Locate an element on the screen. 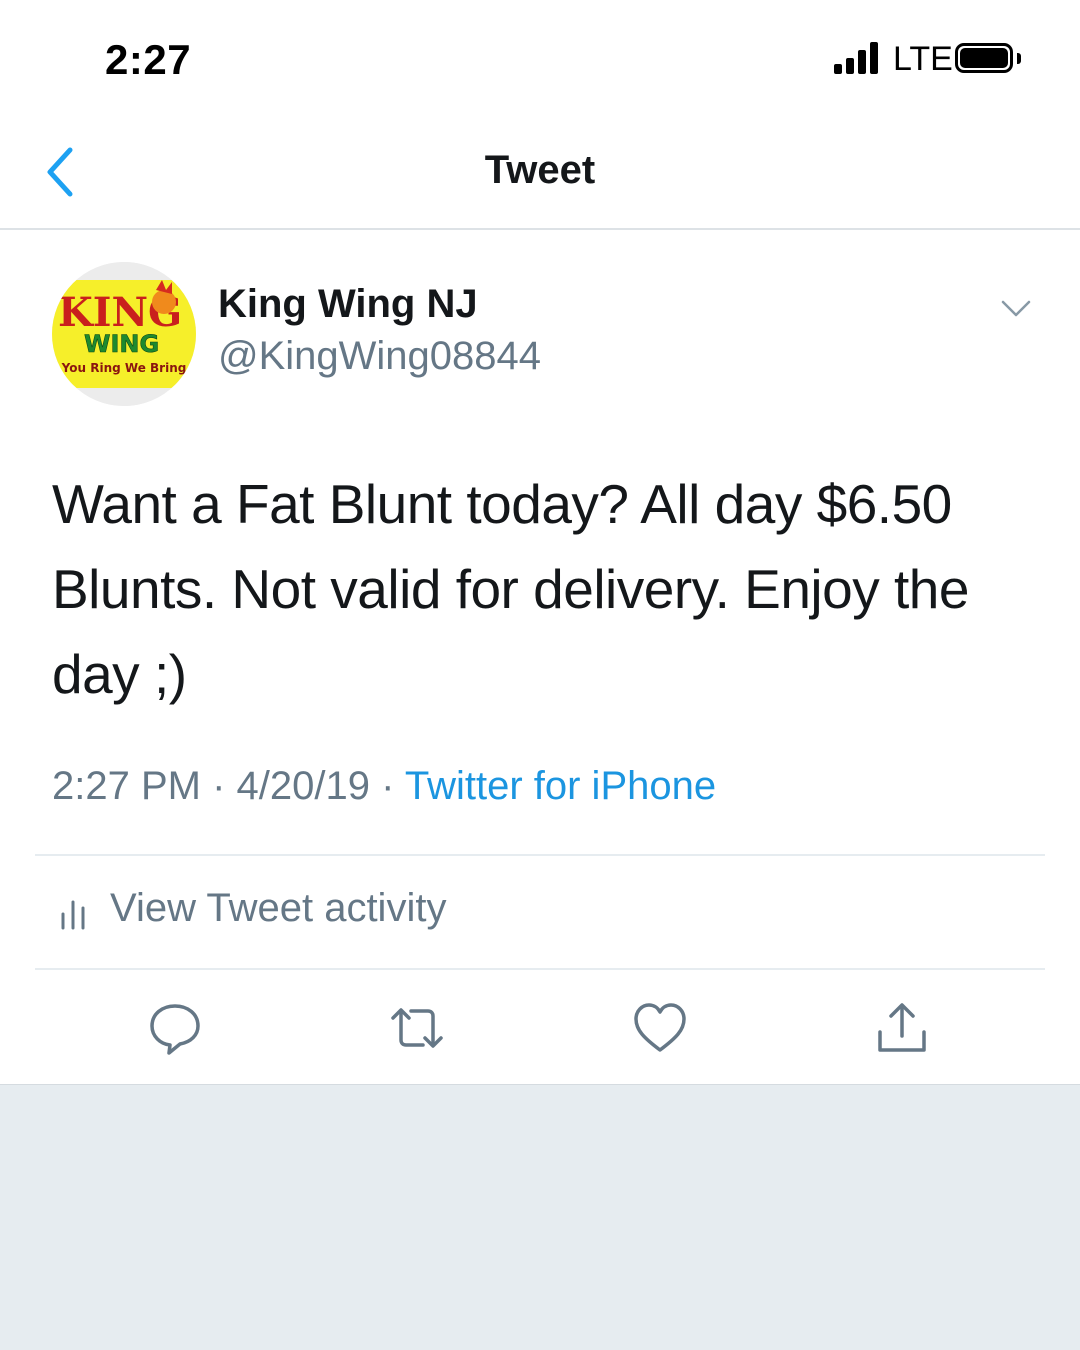  avatar: KING WING You Ring We Bring is located at coordinates (124, 334).